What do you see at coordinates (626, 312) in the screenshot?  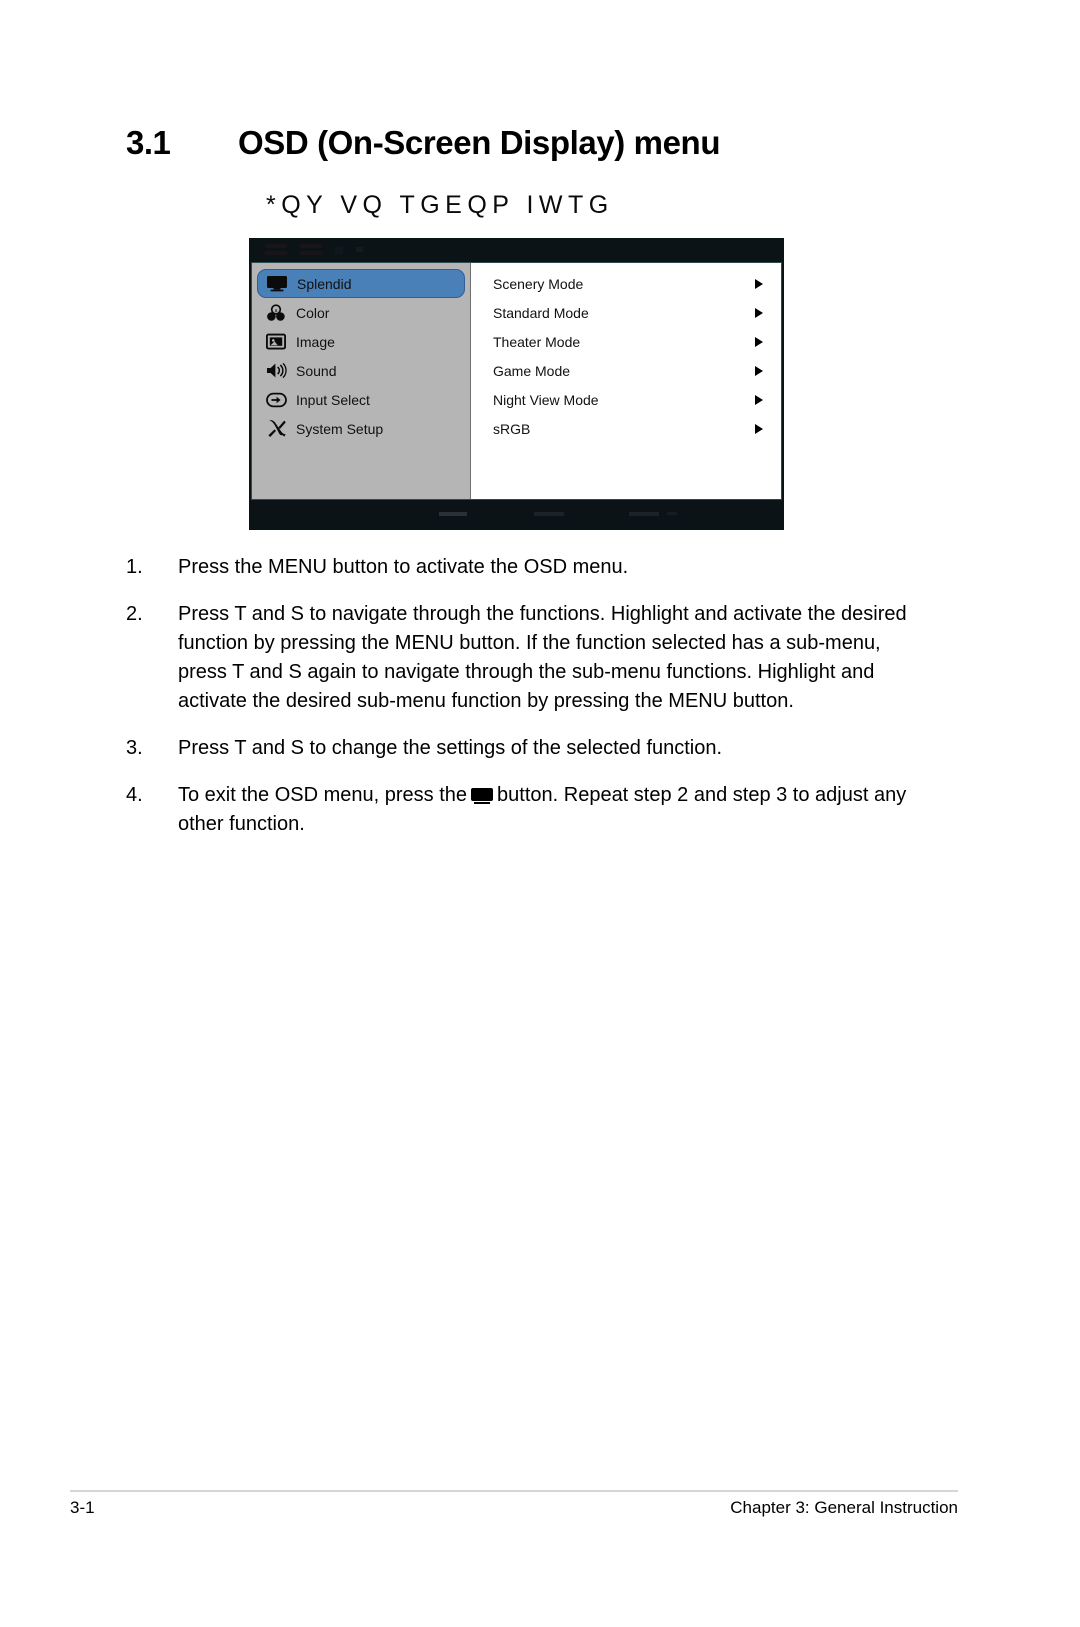 I see `osd-mode-row: Standard Mode` at bounding box center [626, 312].